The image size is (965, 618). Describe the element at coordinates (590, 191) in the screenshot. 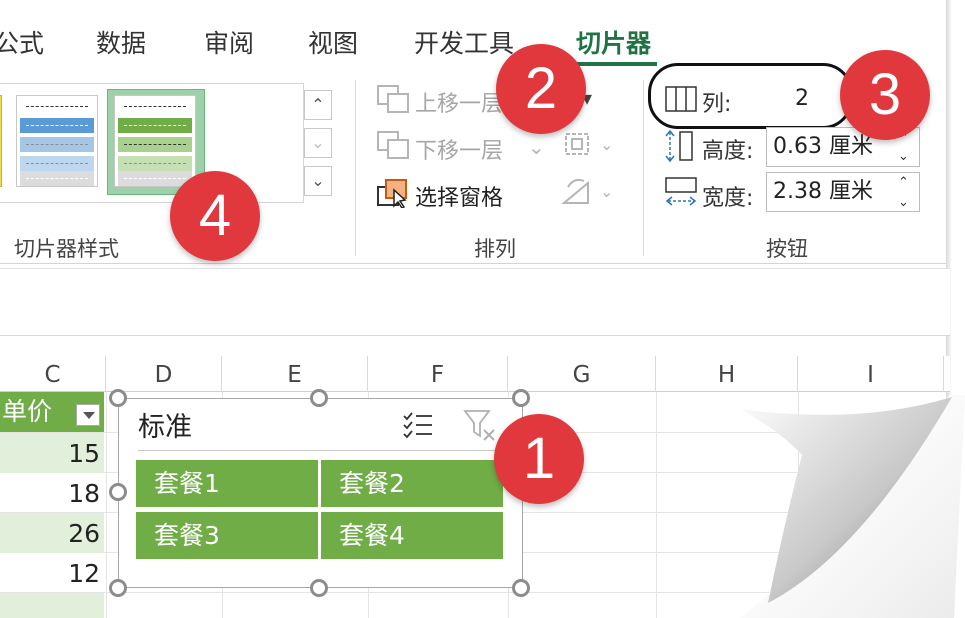

I see `rotate-icon: ⌄` at that location.